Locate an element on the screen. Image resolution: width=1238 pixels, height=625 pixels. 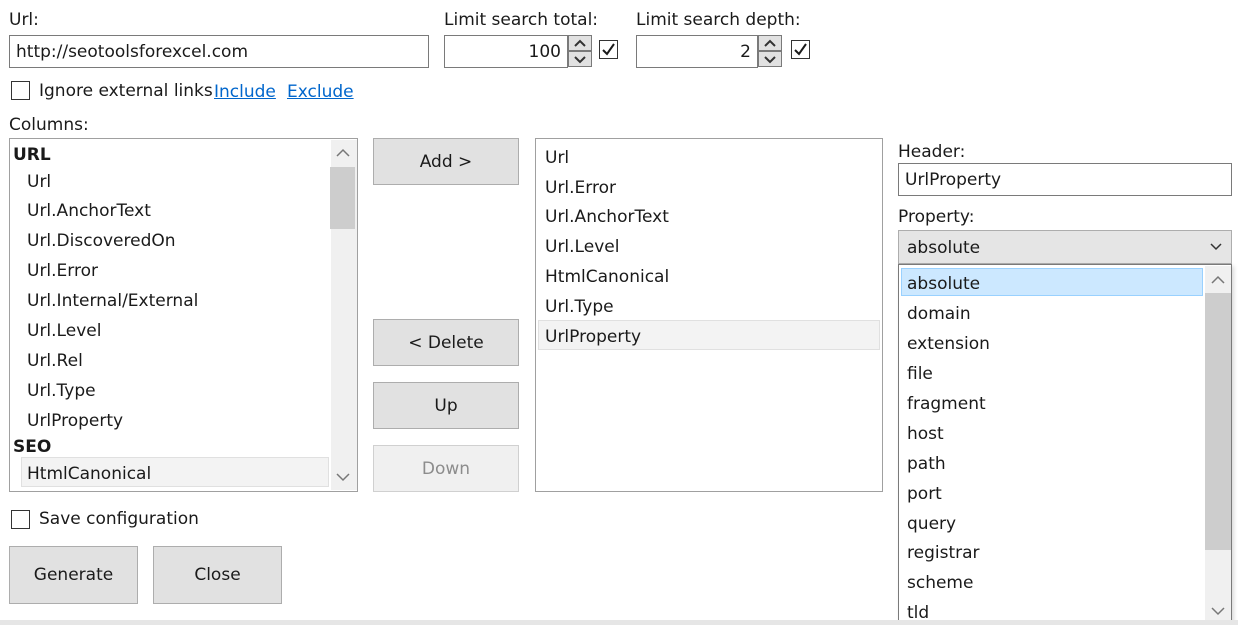
column-item: UrlProperty is located at coordinates (75, 421).